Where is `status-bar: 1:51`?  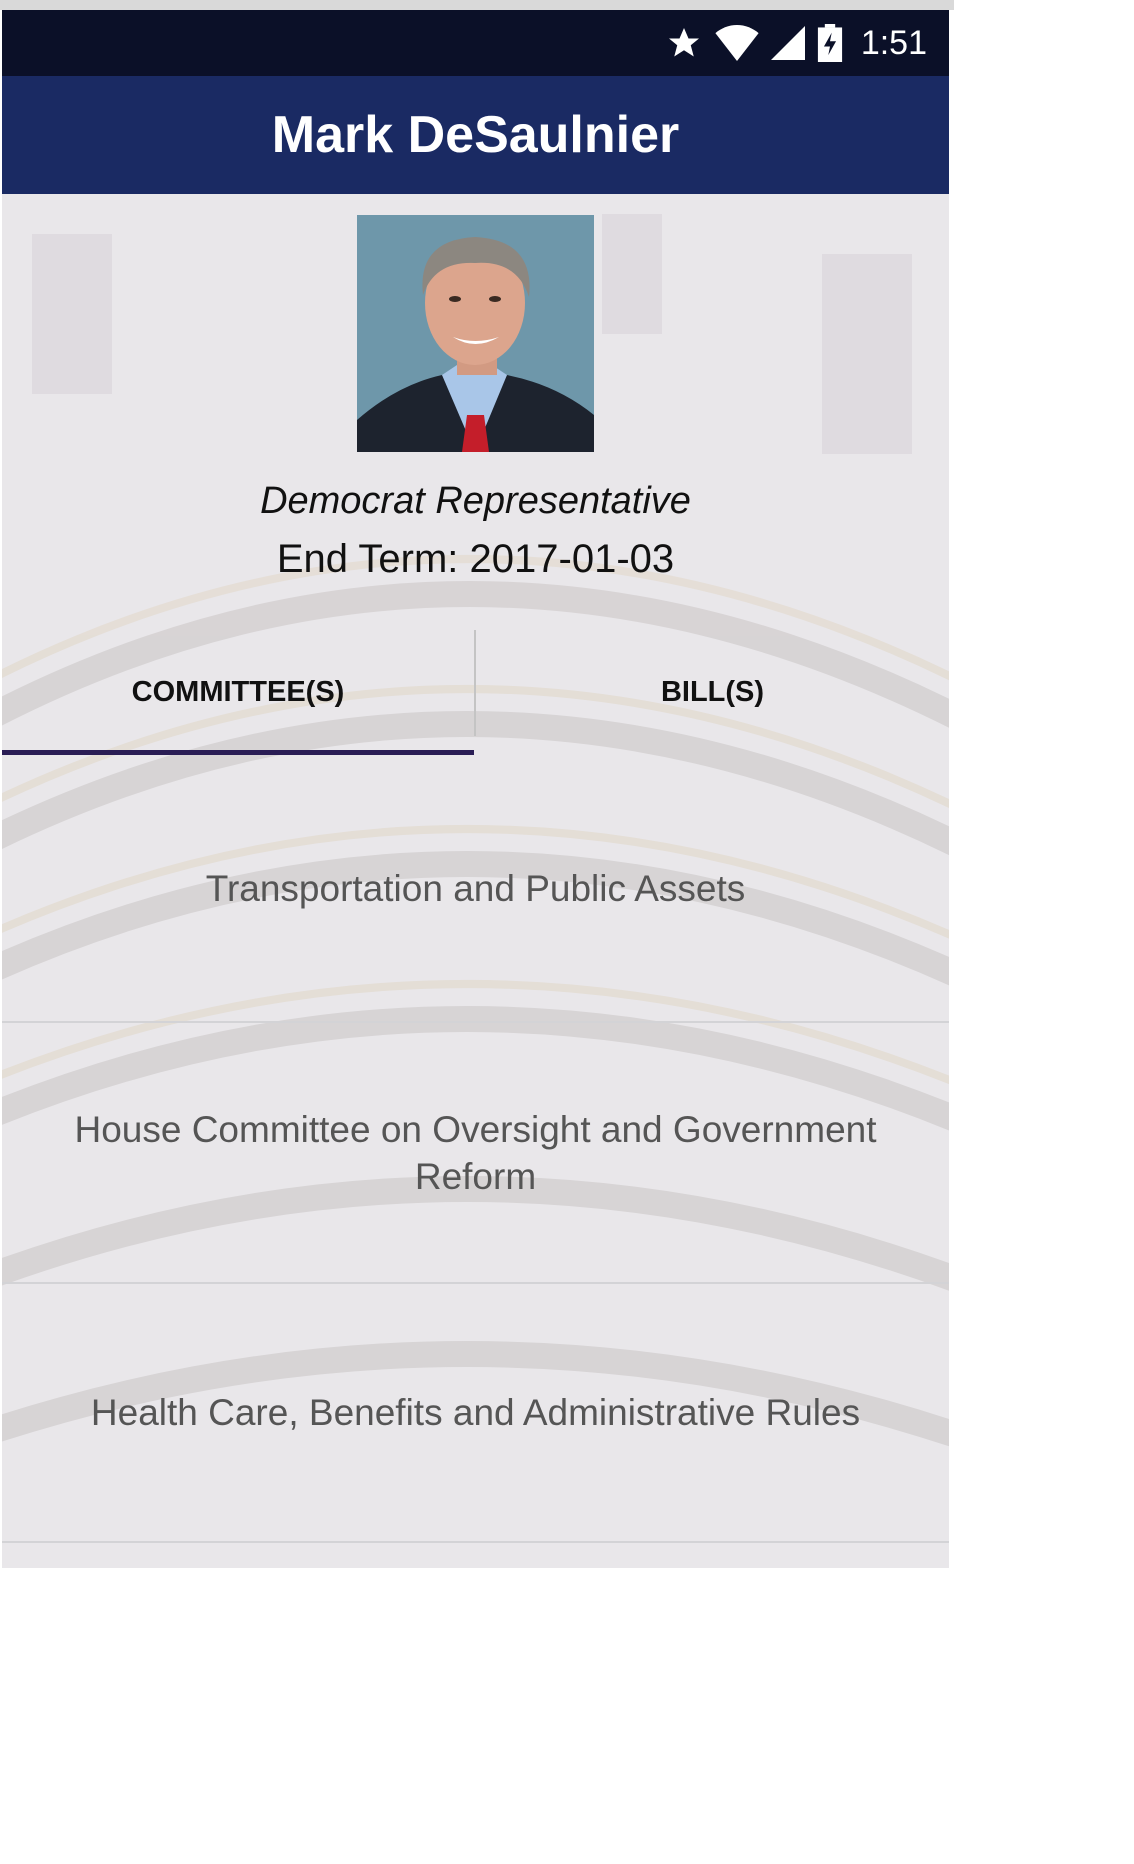 status-bar: 1:51 is located at coordinates (475, 43).